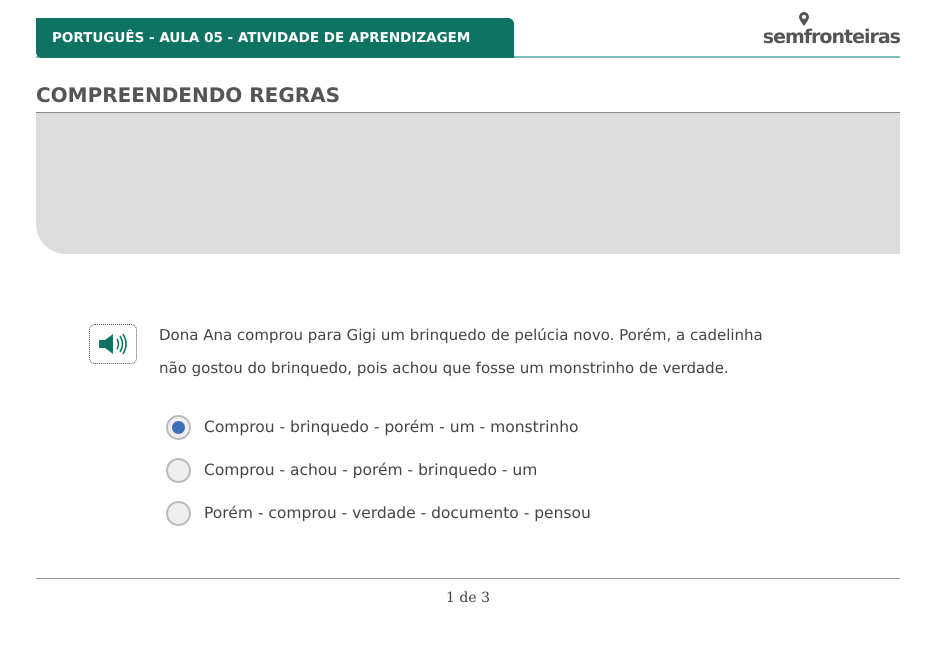 The image size is (940, 656). I want to click on question-text: Dona Ana comprou para Gigi um brinquedo de pelúcia novo. Porém, a cadelinha não gostou do brinquedo, pois achou que fosse um monstrinho de verdade., so click(461, 352).